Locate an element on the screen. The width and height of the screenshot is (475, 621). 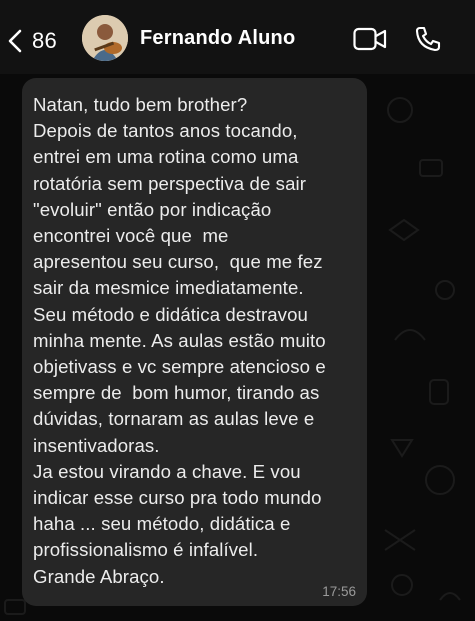
video-call-button is located at coordinates (370, 39).